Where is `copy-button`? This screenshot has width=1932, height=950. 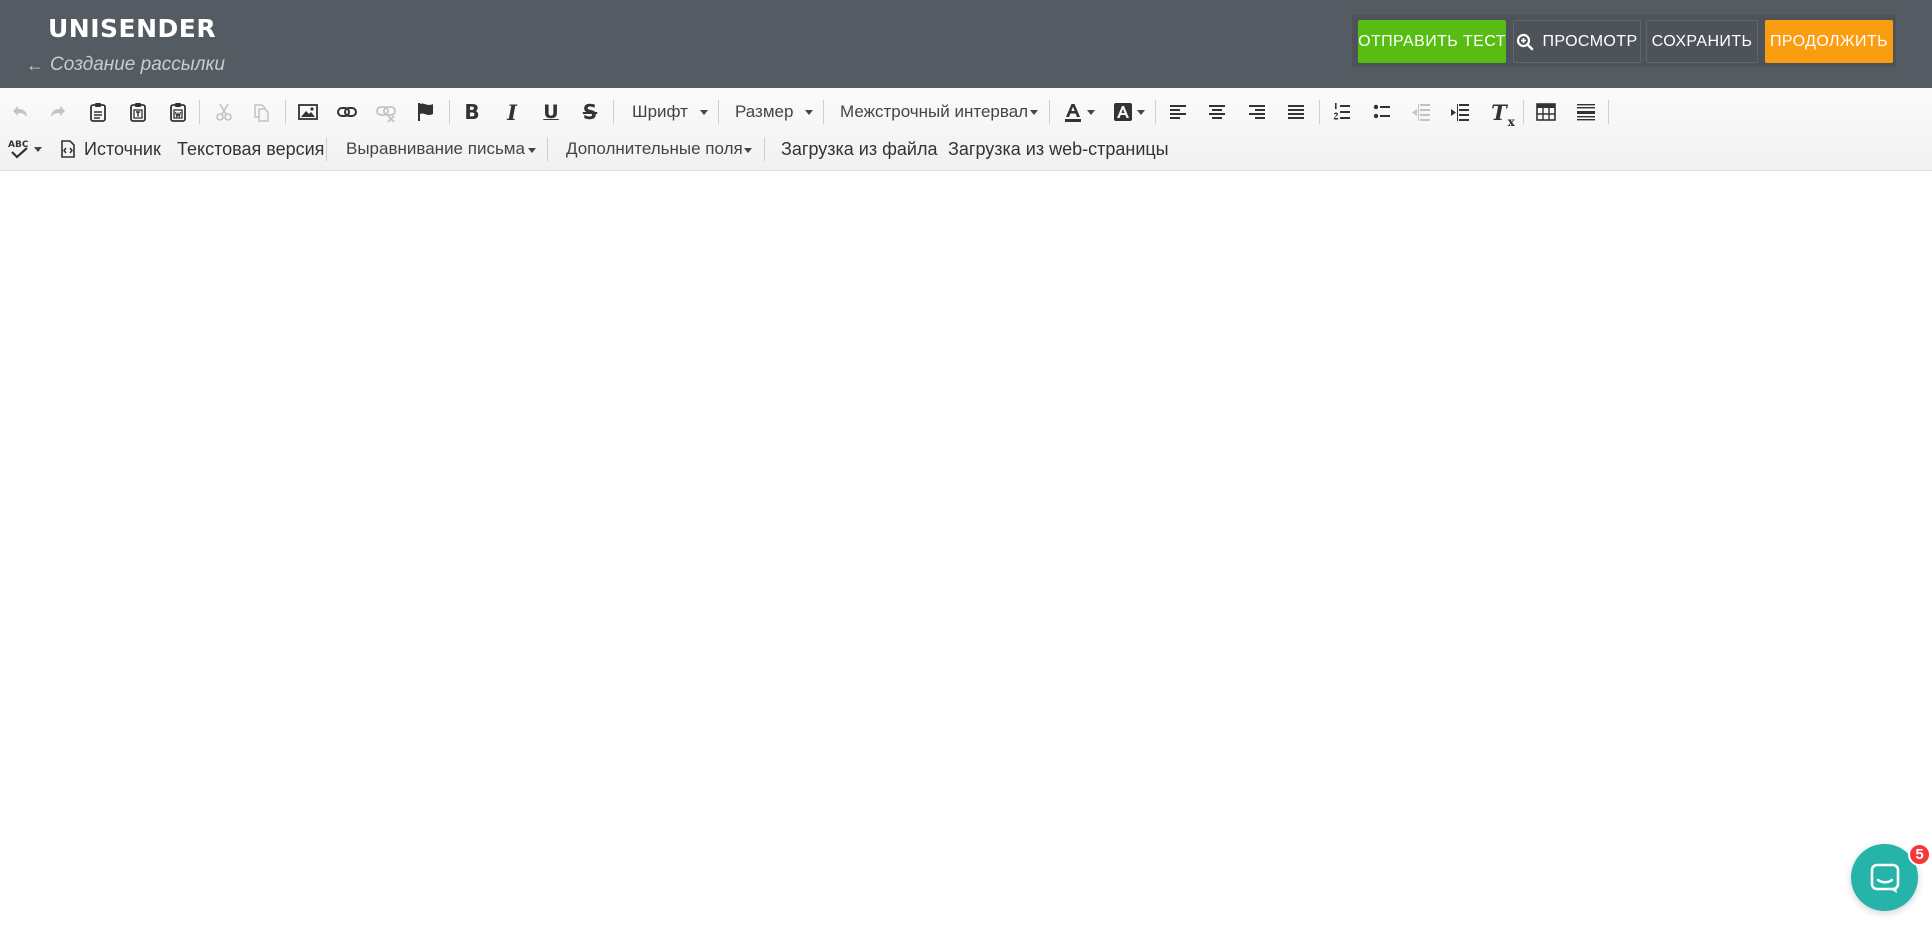
copy-button is located at coordinates (261, 112).